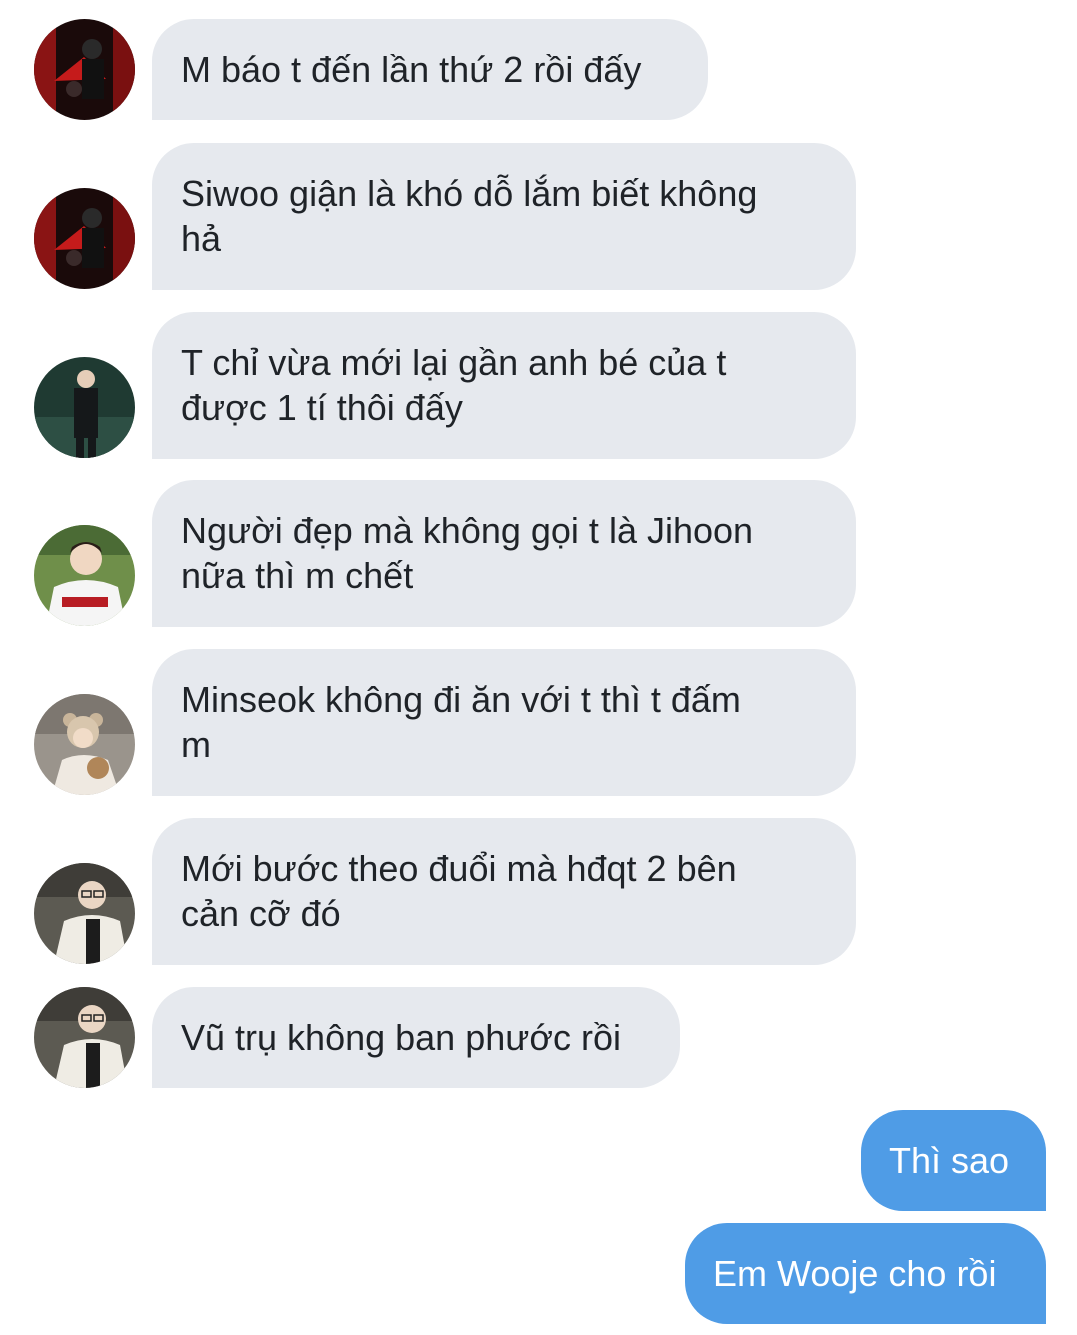  Describe the element at coordinates (953, 1160) in the screenshot. I see `outgoing-message-bubble: Thì sao` at that location.